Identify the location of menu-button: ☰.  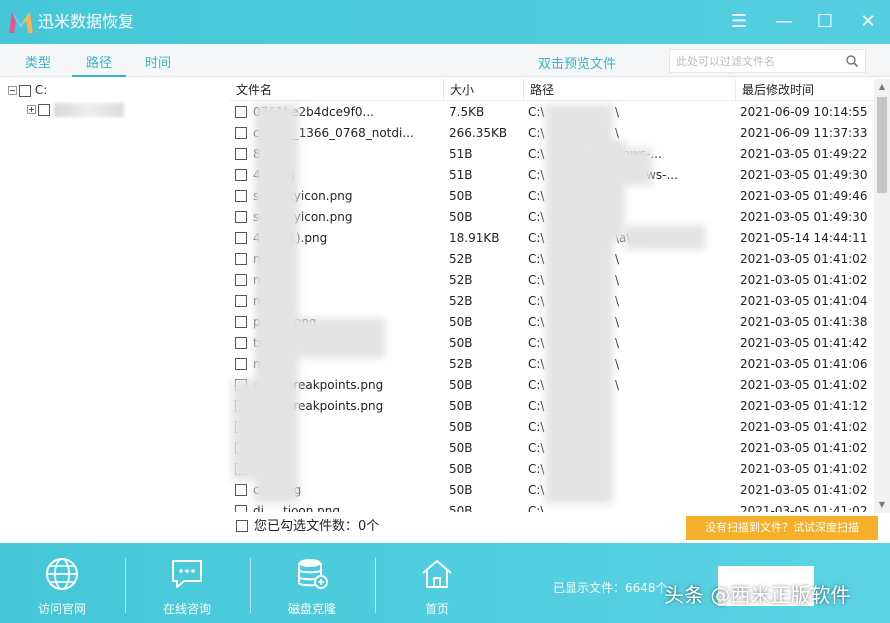
(739, 22).